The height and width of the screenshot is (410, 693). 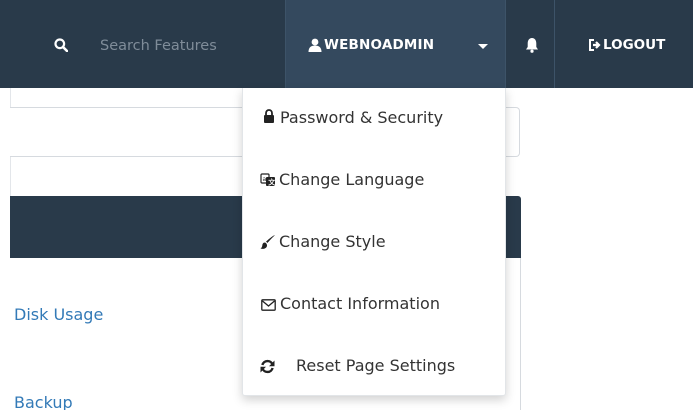 I want to click on nav-search, so click(x=147, y=44).